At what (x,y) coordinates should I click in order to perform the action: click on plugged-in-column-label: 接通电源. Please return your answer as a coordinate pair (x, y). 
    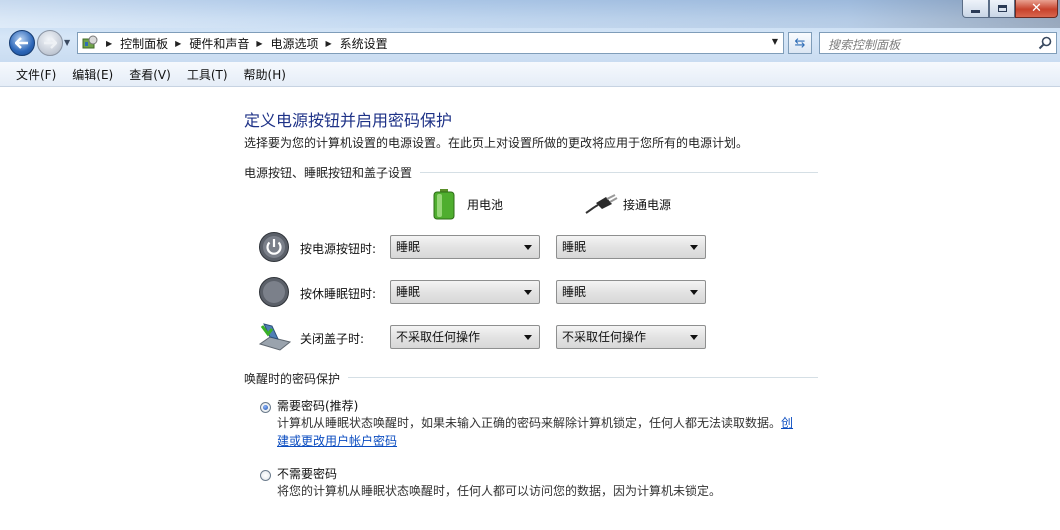
    Looking at the image, I should click on (647, 205).